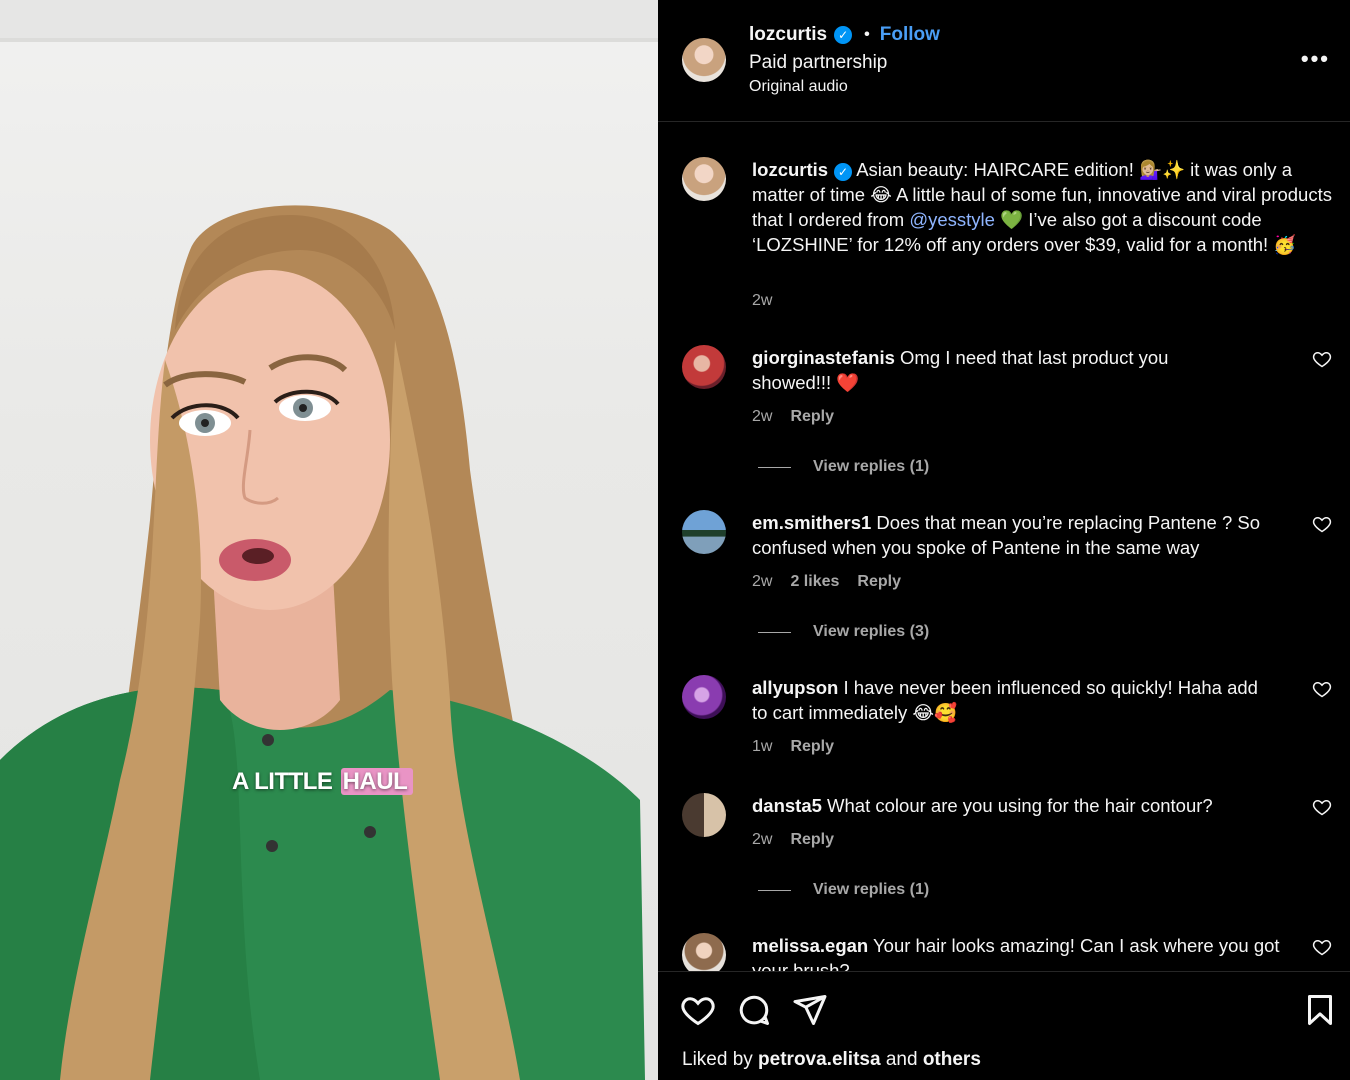 Image resolution: width=1350 pixels, height=1080 pixels. What do you see at coordinates (377, 781) in the screenshot?
I see `caption-highlight: HAUL` at bounding box center [377, 781].